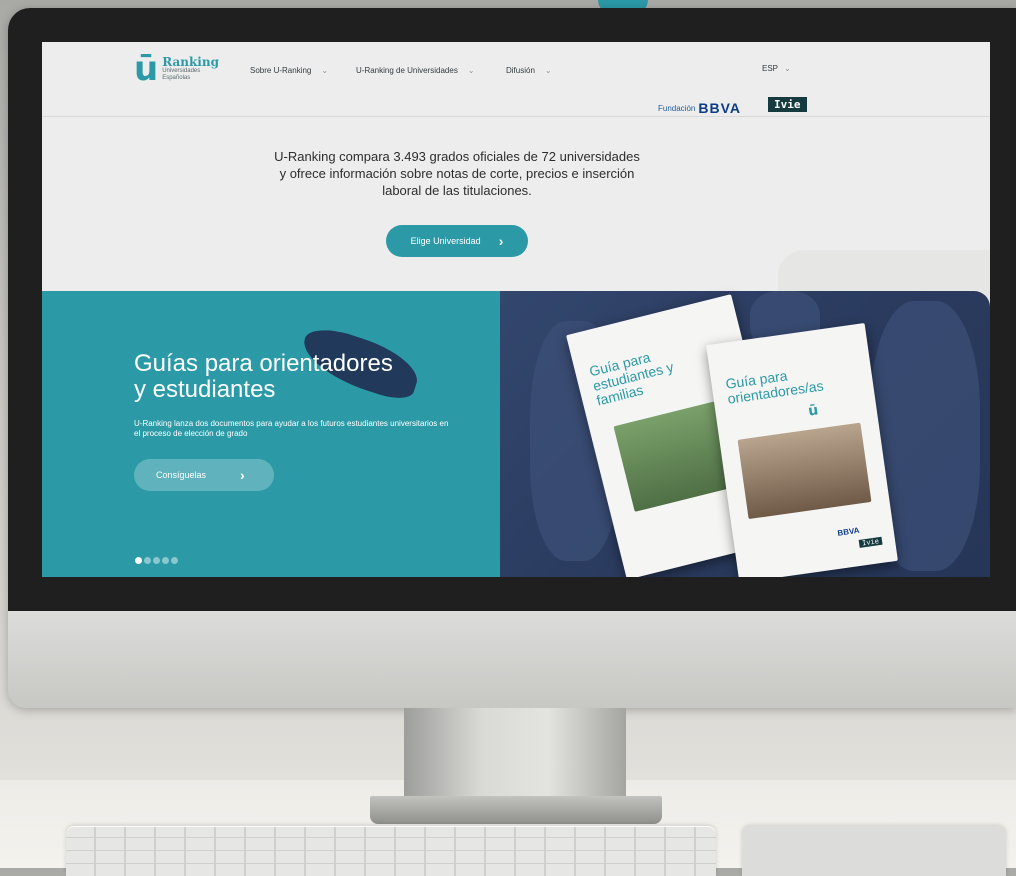 The height and width of the screenshot is (876, 1016). What do you see at coordinates (520, 70) in the screenshot?
I see `nav-item-label: Difusión` at bounding box center [520, 70].